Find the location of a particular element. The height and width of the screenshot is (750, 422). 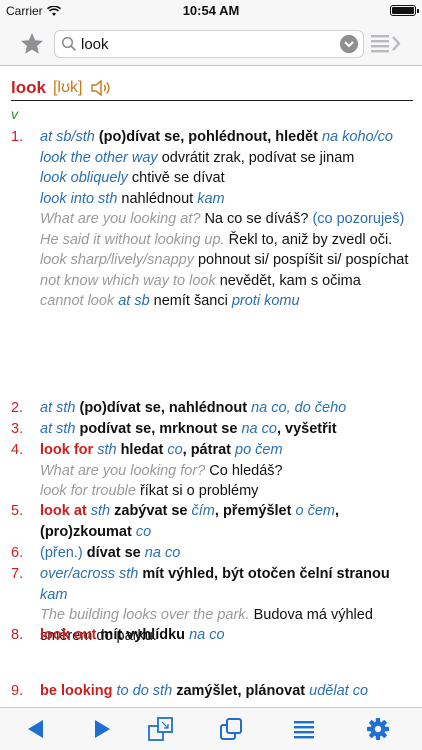

sense-8: 8. look out mít vyhlídku na co is located at coordinates (212, 635).